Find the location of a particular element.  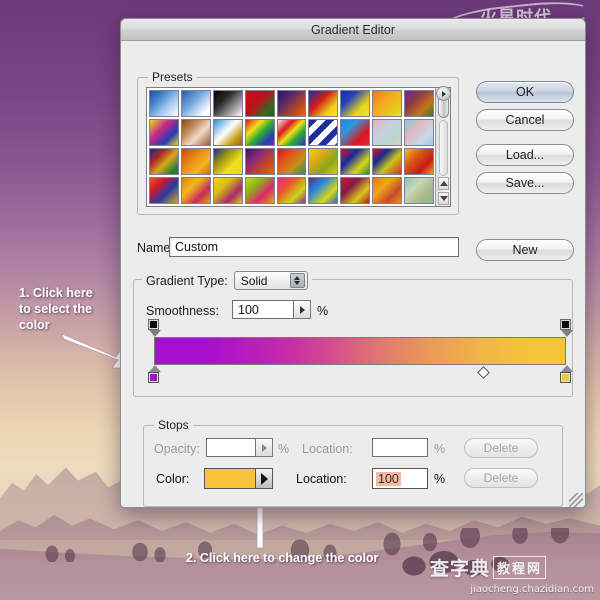

dialog-title: Gradient Editor is located at coordinates (353, 29).